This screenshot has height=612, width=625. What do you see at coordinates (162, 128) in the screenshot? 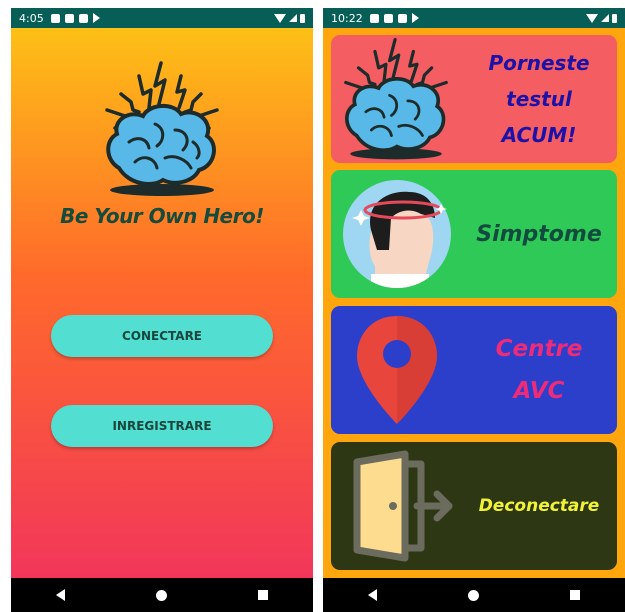
I see `brain-logo-icon` at bounding box center [162, 128].